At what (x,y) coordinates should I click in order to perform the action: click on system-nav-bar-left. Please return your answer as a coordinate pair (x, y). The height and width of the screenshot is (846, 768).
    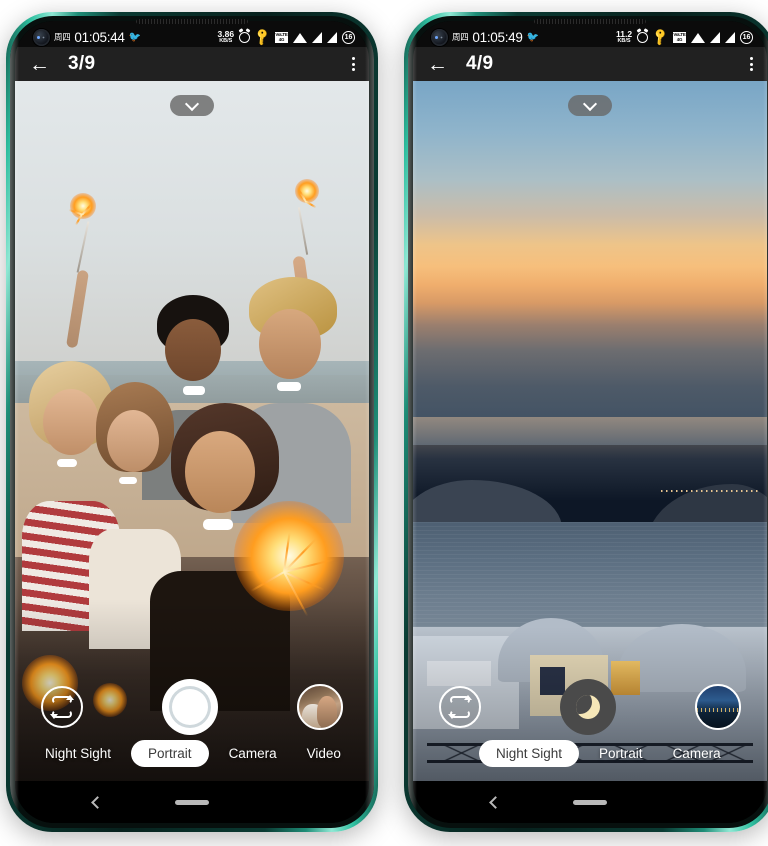
    Looking at the image, I should click on (192, 802).